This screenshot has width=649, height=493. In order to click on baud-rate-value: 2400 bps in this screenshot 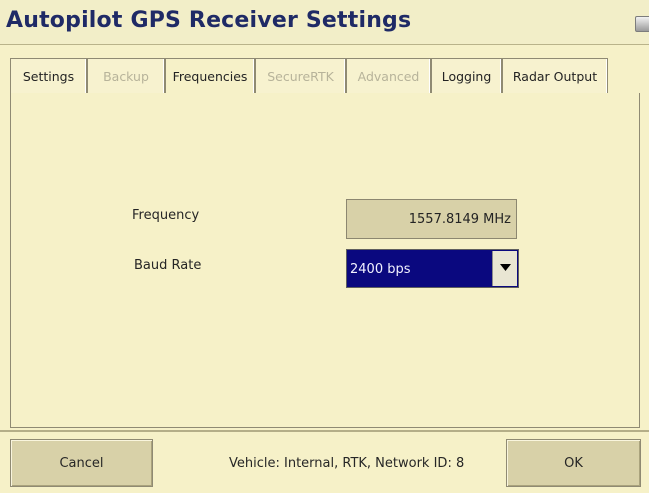, I will do `click(380, 269)`.